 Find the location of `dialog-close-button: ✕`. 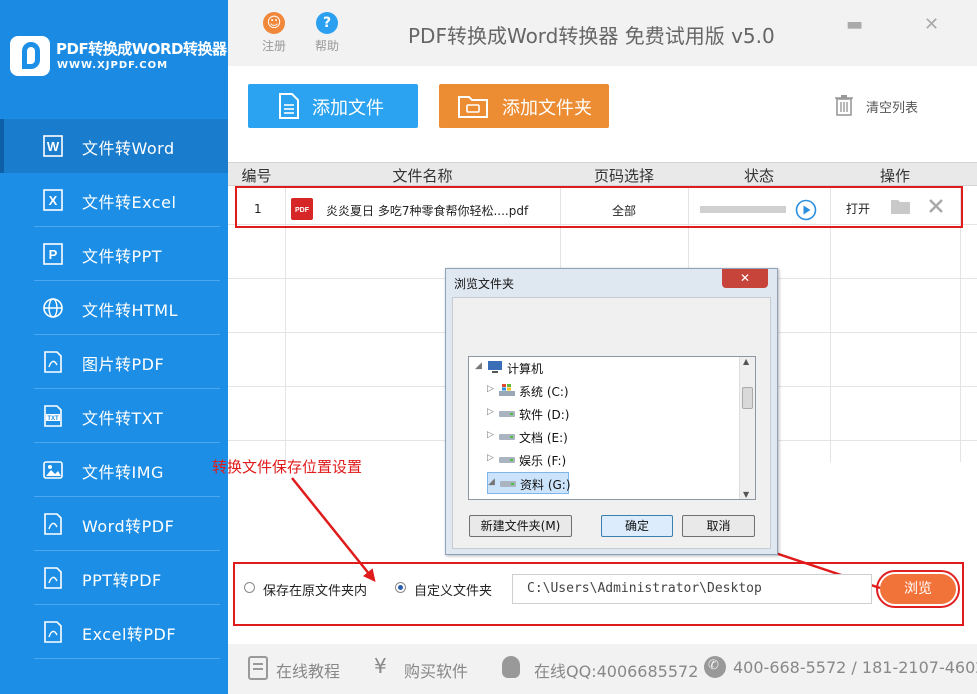

dialog-close-button: ✕ is located at coordinates (745, 278).